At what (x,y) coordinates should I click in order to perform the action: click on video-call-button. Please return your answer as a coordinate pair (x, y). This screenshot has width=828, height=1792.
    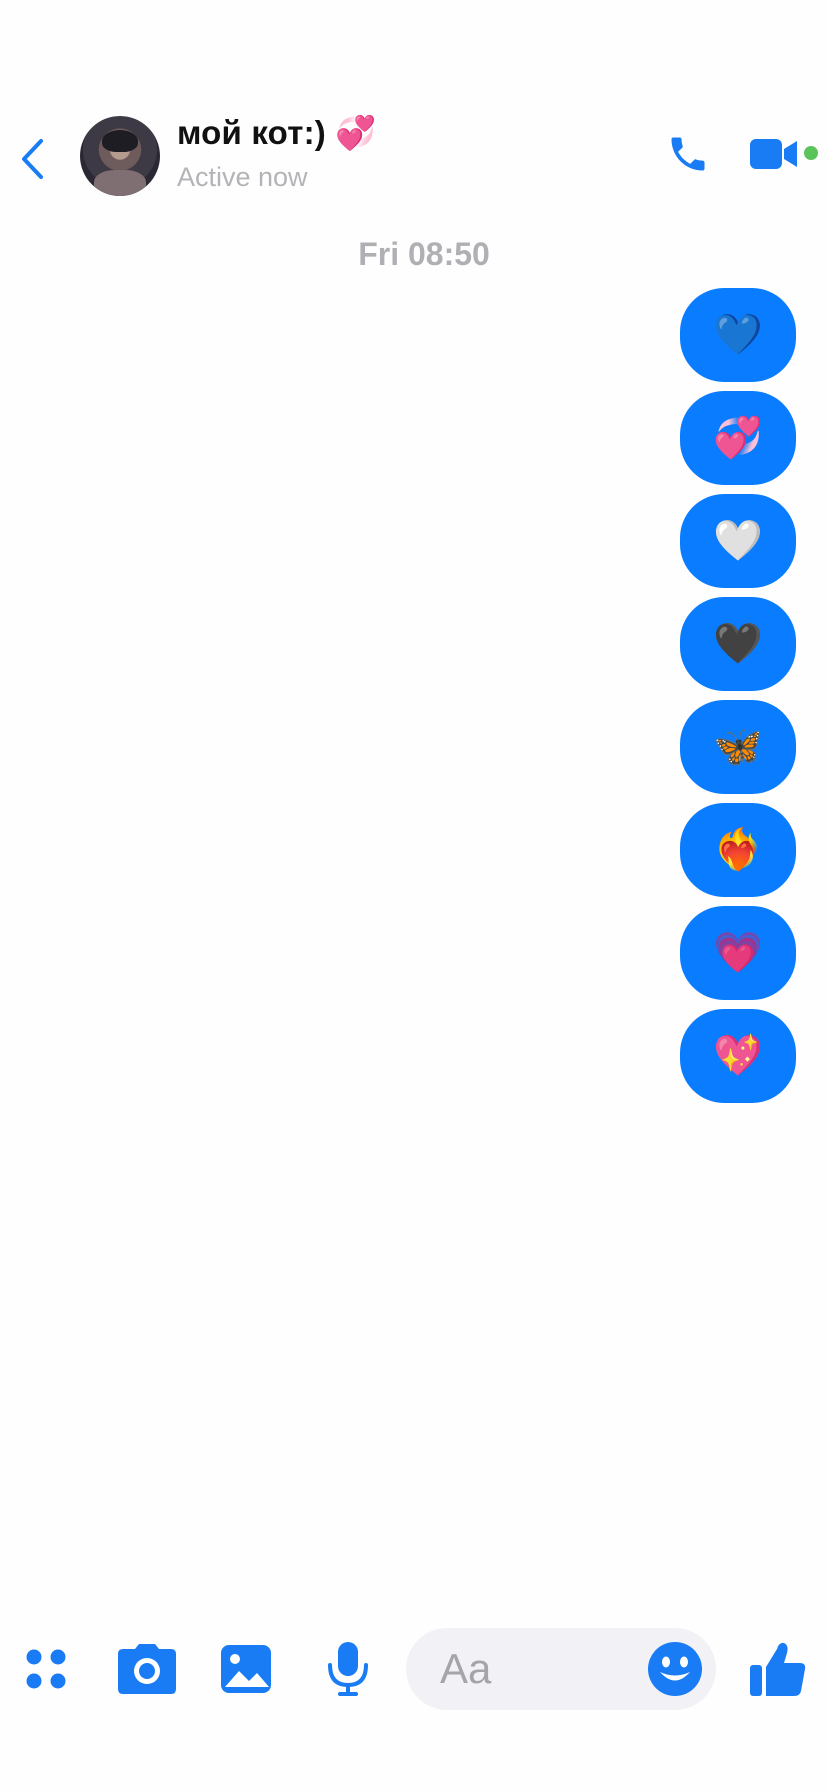
    Looking at the image, I should click on (774, 154).